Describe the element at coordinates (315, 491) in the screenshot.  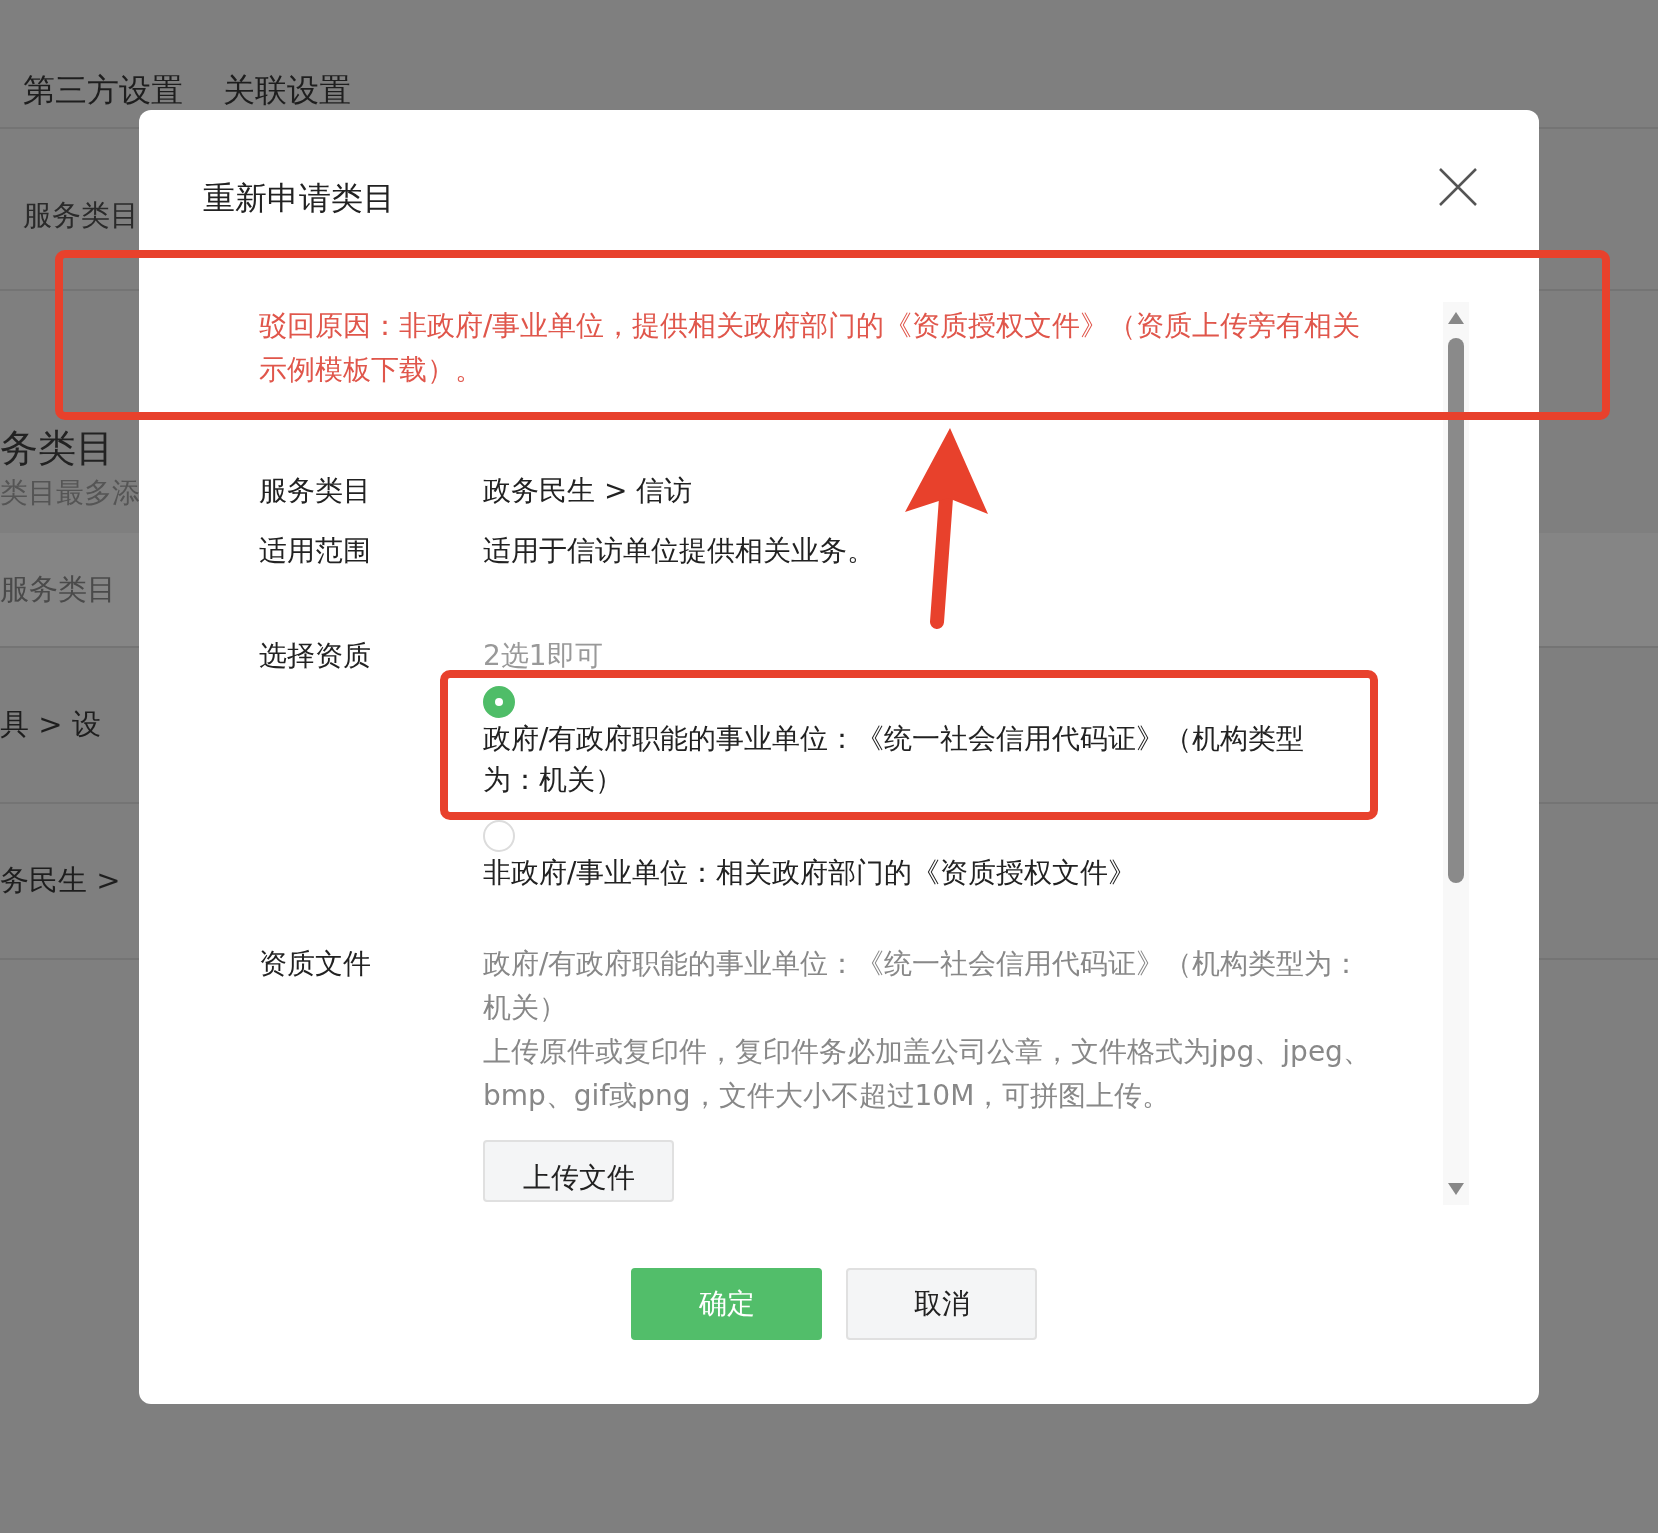
I see `field-label: 服务类目` at that location.